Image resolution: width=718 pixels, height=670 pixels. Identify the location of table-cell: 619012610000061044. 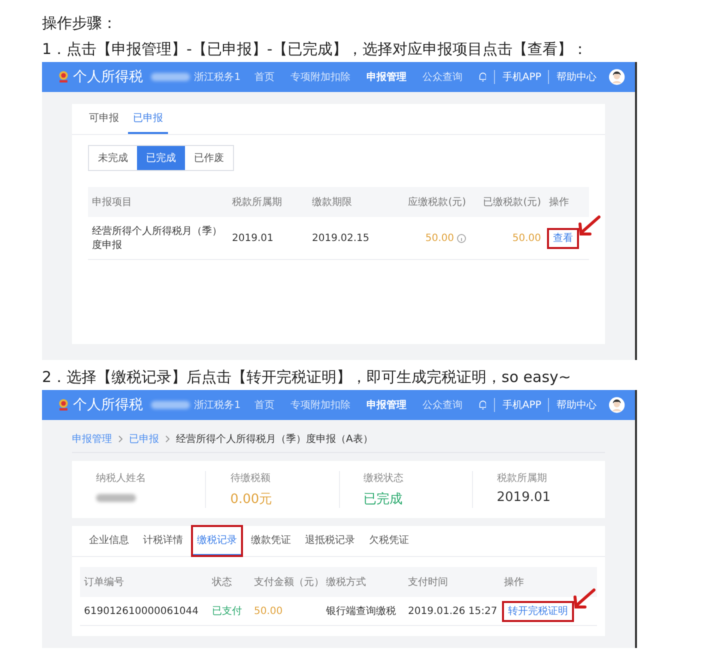
(141, 611).